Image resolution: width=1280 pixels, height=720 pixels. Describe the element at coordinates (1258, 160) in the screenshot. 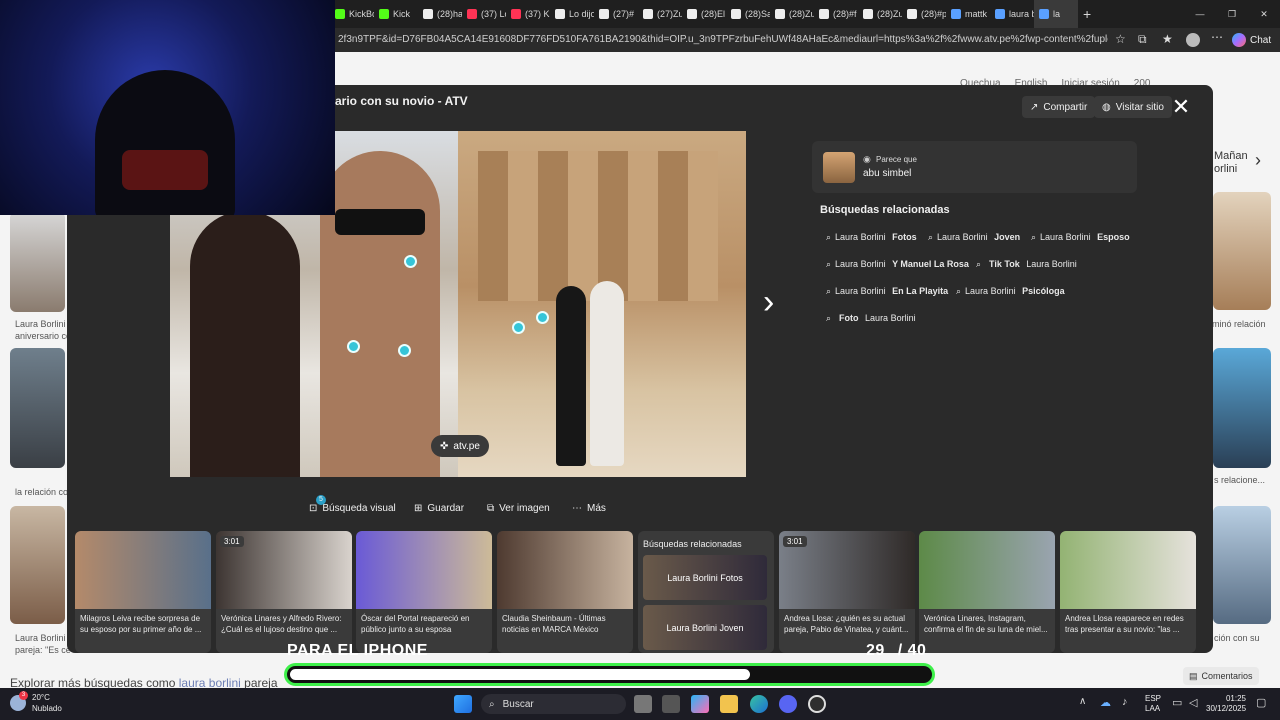

I see `chevron-right-icon: ›` at that location.